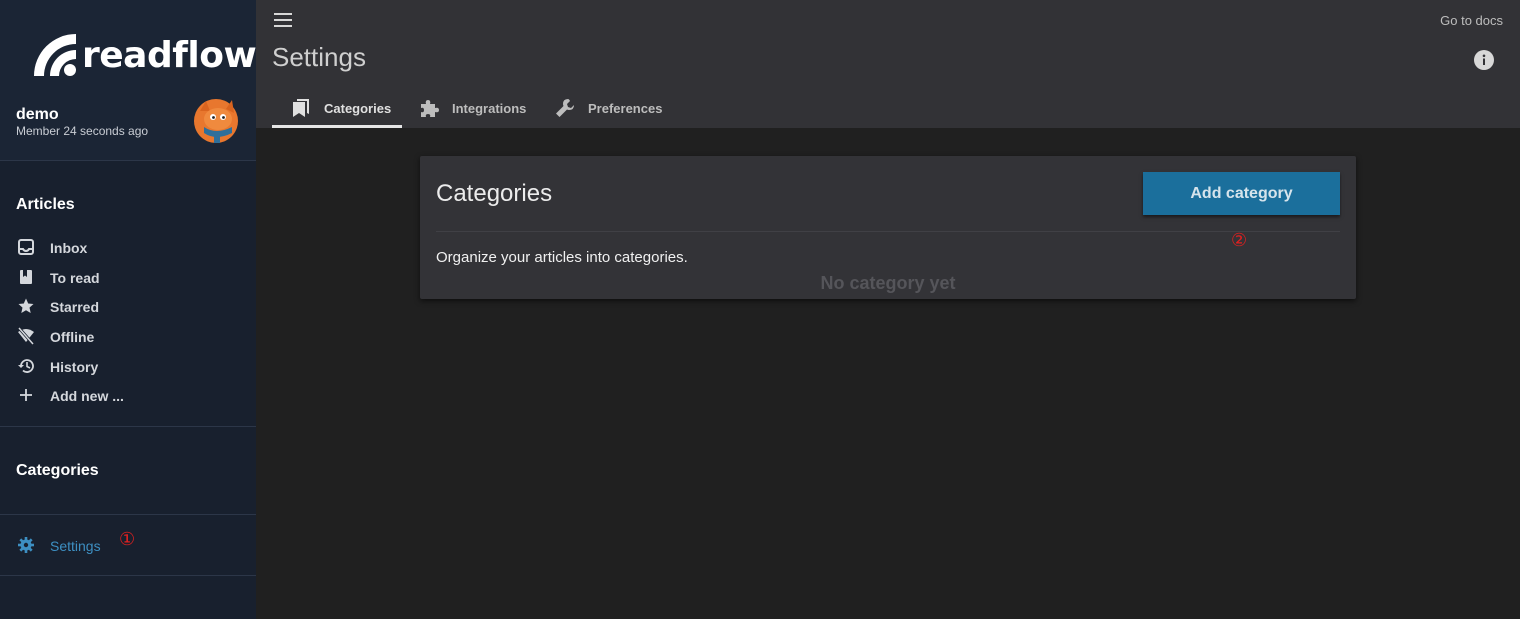  What do you see at coordinates (1471, 20) in the screenshot?
I see `go-to-docs-link: Go to docs` at bounding box center [1471, 20].